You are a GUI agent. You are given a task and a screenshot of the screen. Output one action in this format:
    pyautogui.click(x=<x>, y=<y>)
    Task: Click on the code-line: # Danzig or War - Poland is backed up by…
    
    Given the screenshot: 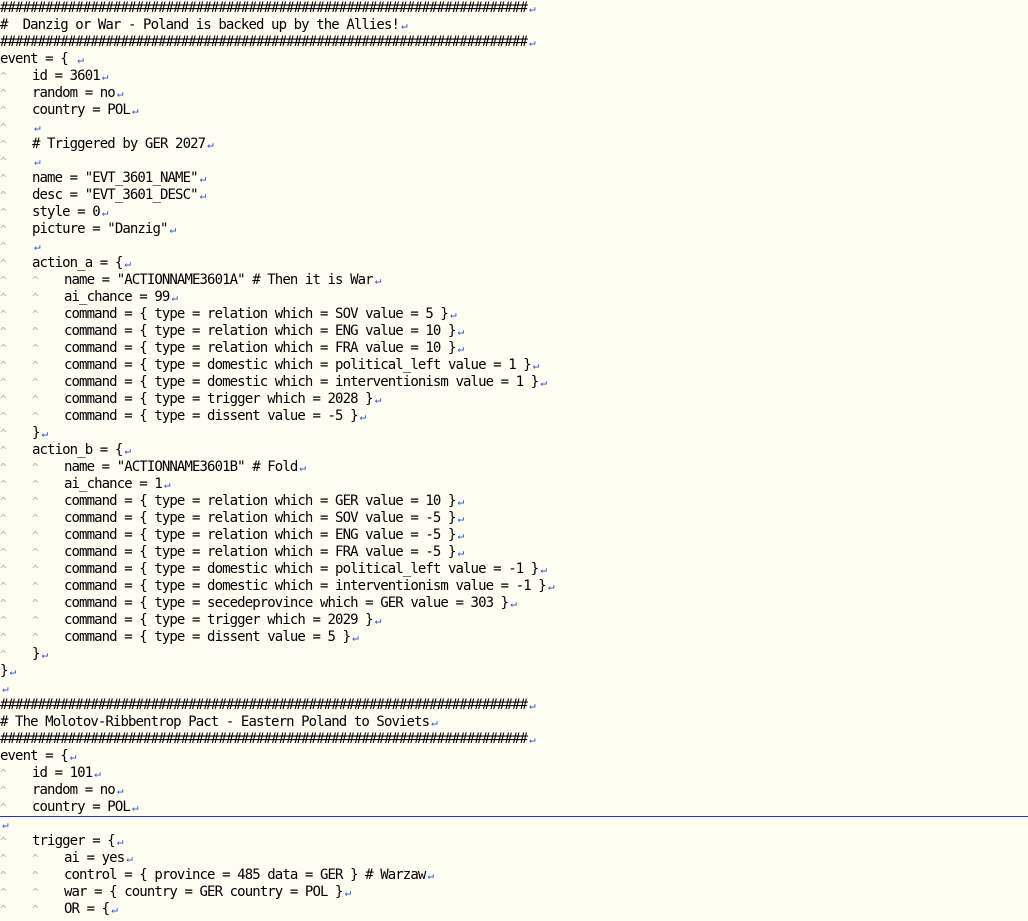 What is the action you would take?
    pyautogui.click(x=514, y=25)
    